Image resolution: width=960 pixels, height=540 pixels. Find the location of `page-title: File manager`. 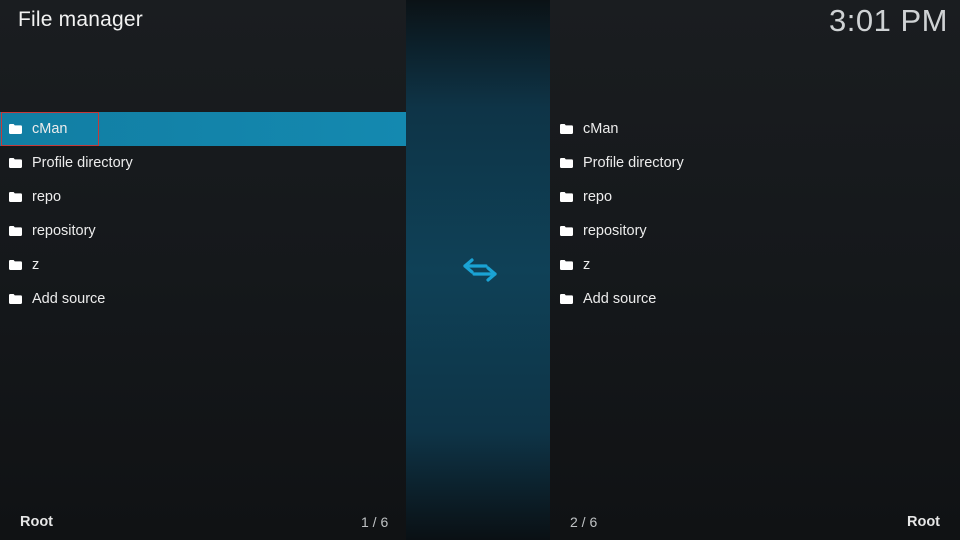

page-title: File manager is located at coordinates (80, 19).